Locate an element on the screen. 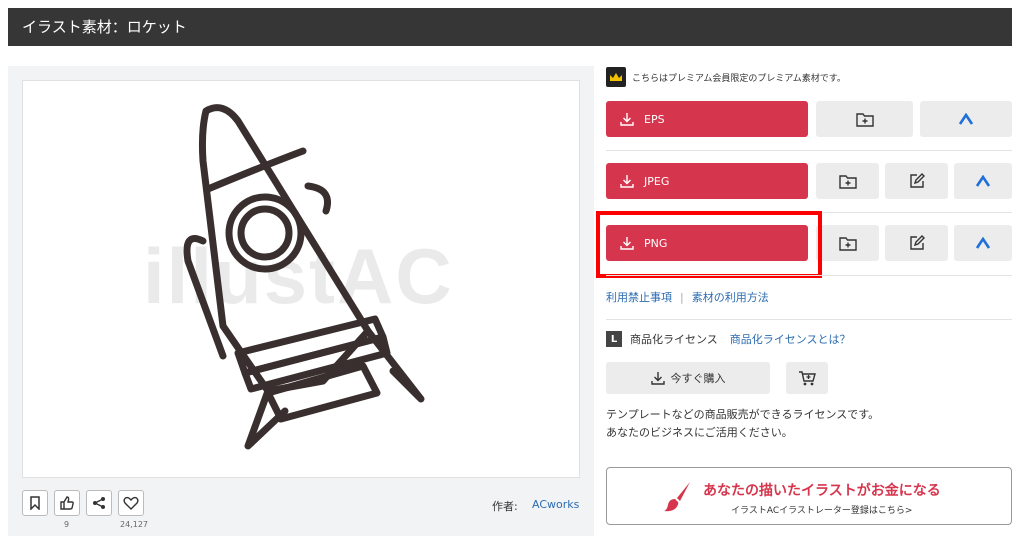  creator-promo-banner: あなたの描いたイラストがお金になる イラストACイラストレーター登録はこちら> is located at coordinates (809, 496).